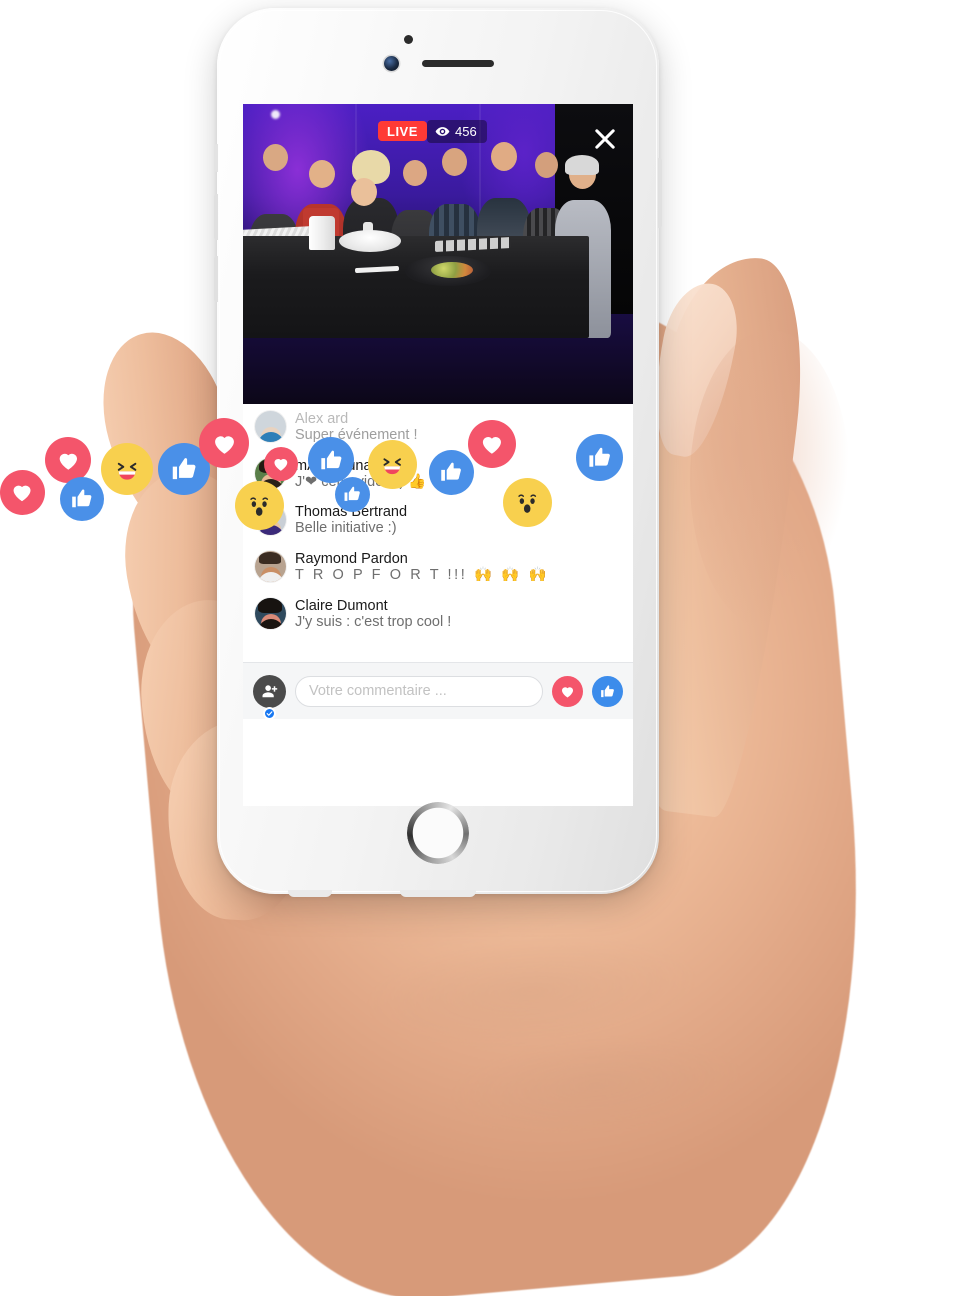 The image size is (963, 1296). Describe the element at coordinates (391, 63) in the screenshot. I see `front-camera-icon` at that location.